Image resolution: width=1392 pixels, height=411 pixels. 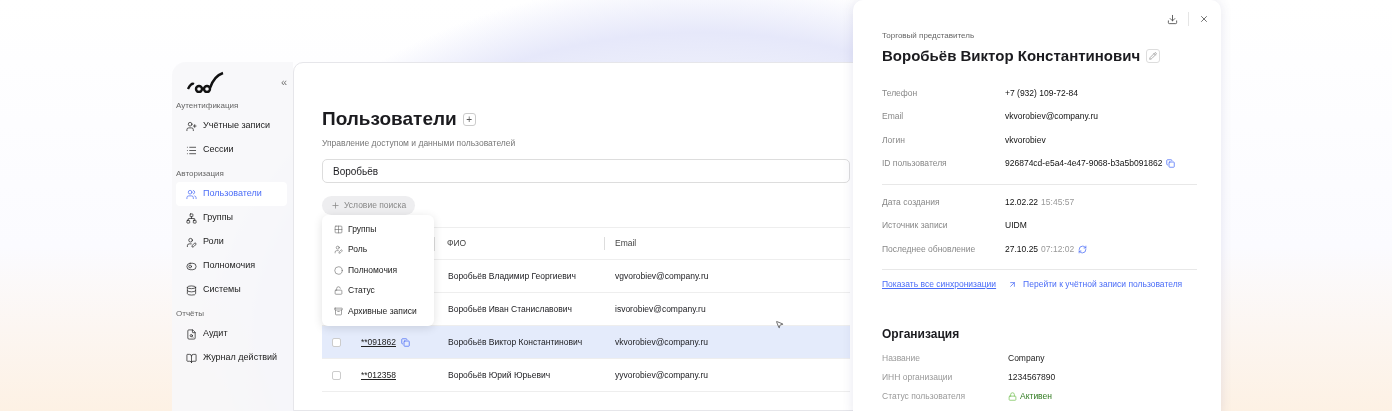 I want to click on table-cell-text: Воробьёв Юрий Юрьевич, so click(x=499, y=375).